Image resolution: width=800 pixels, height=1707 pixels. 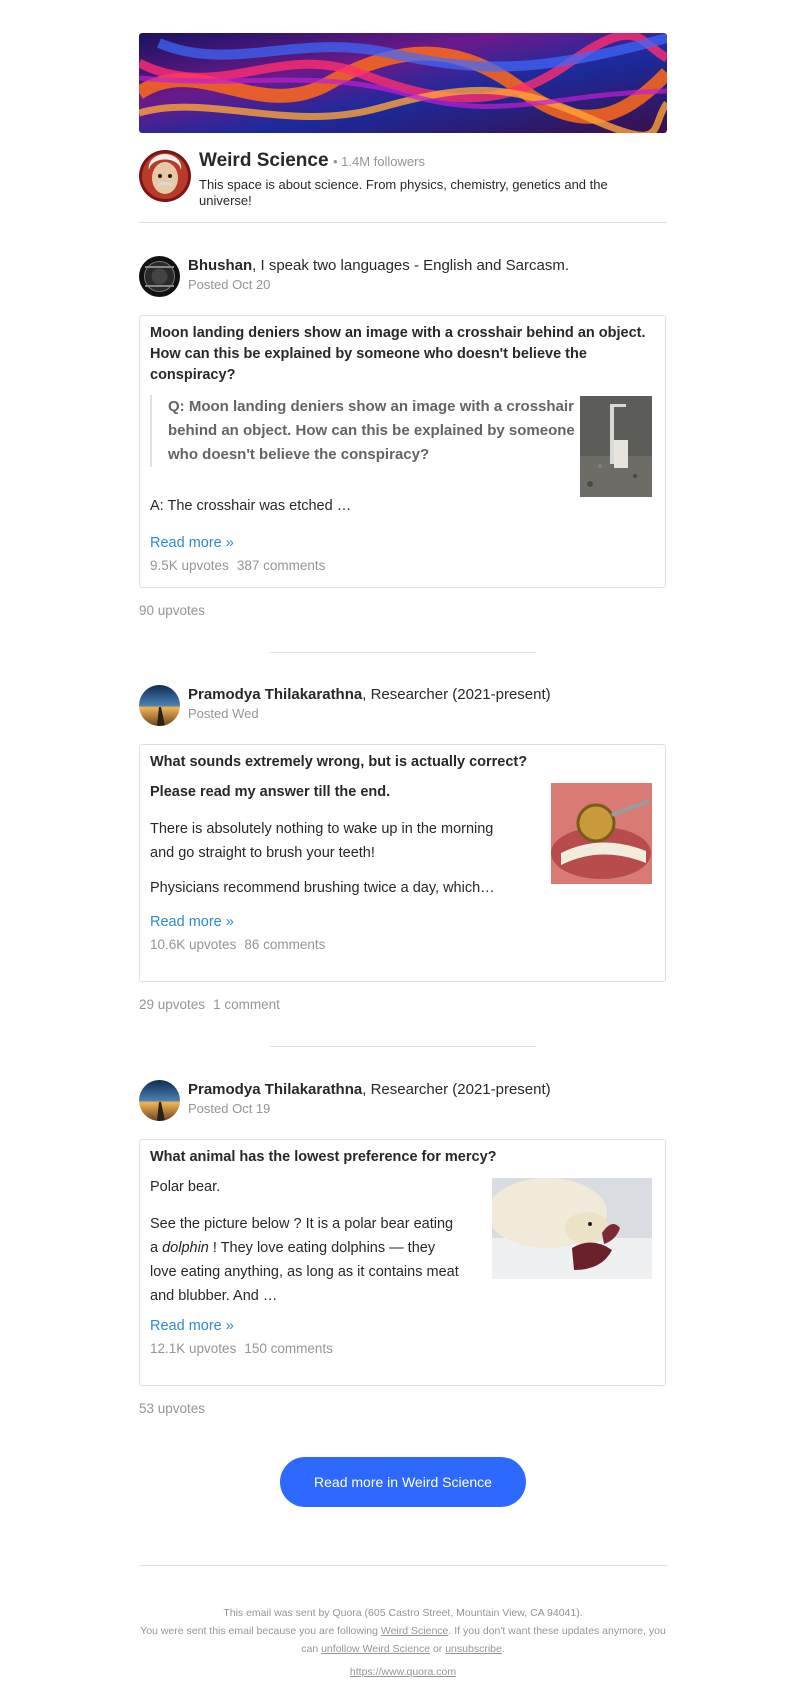 What do you see at coordinates (375, 1649) in the screenshot?
I see `unfollow-link: unfollow Weird Science` at bounding box center [375, 1649].